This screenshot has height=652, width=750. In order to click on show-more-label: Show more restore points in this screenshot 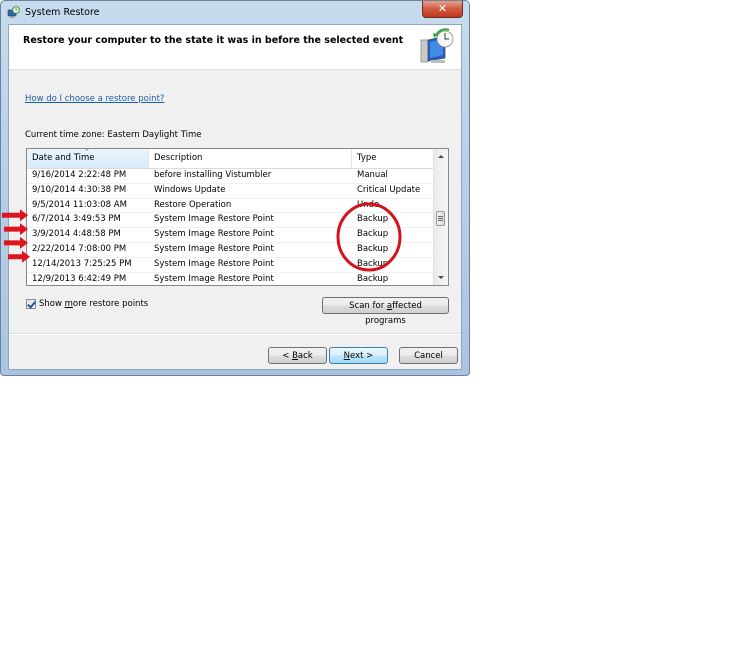, I will do `click(93, 304)`.